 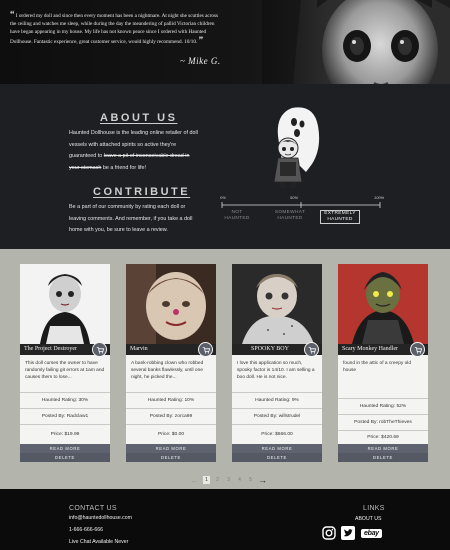 What do you see at coordinates (239, 480) in the screenshot?
I see `page-link-4: 4` at bounding box center [239, 480].